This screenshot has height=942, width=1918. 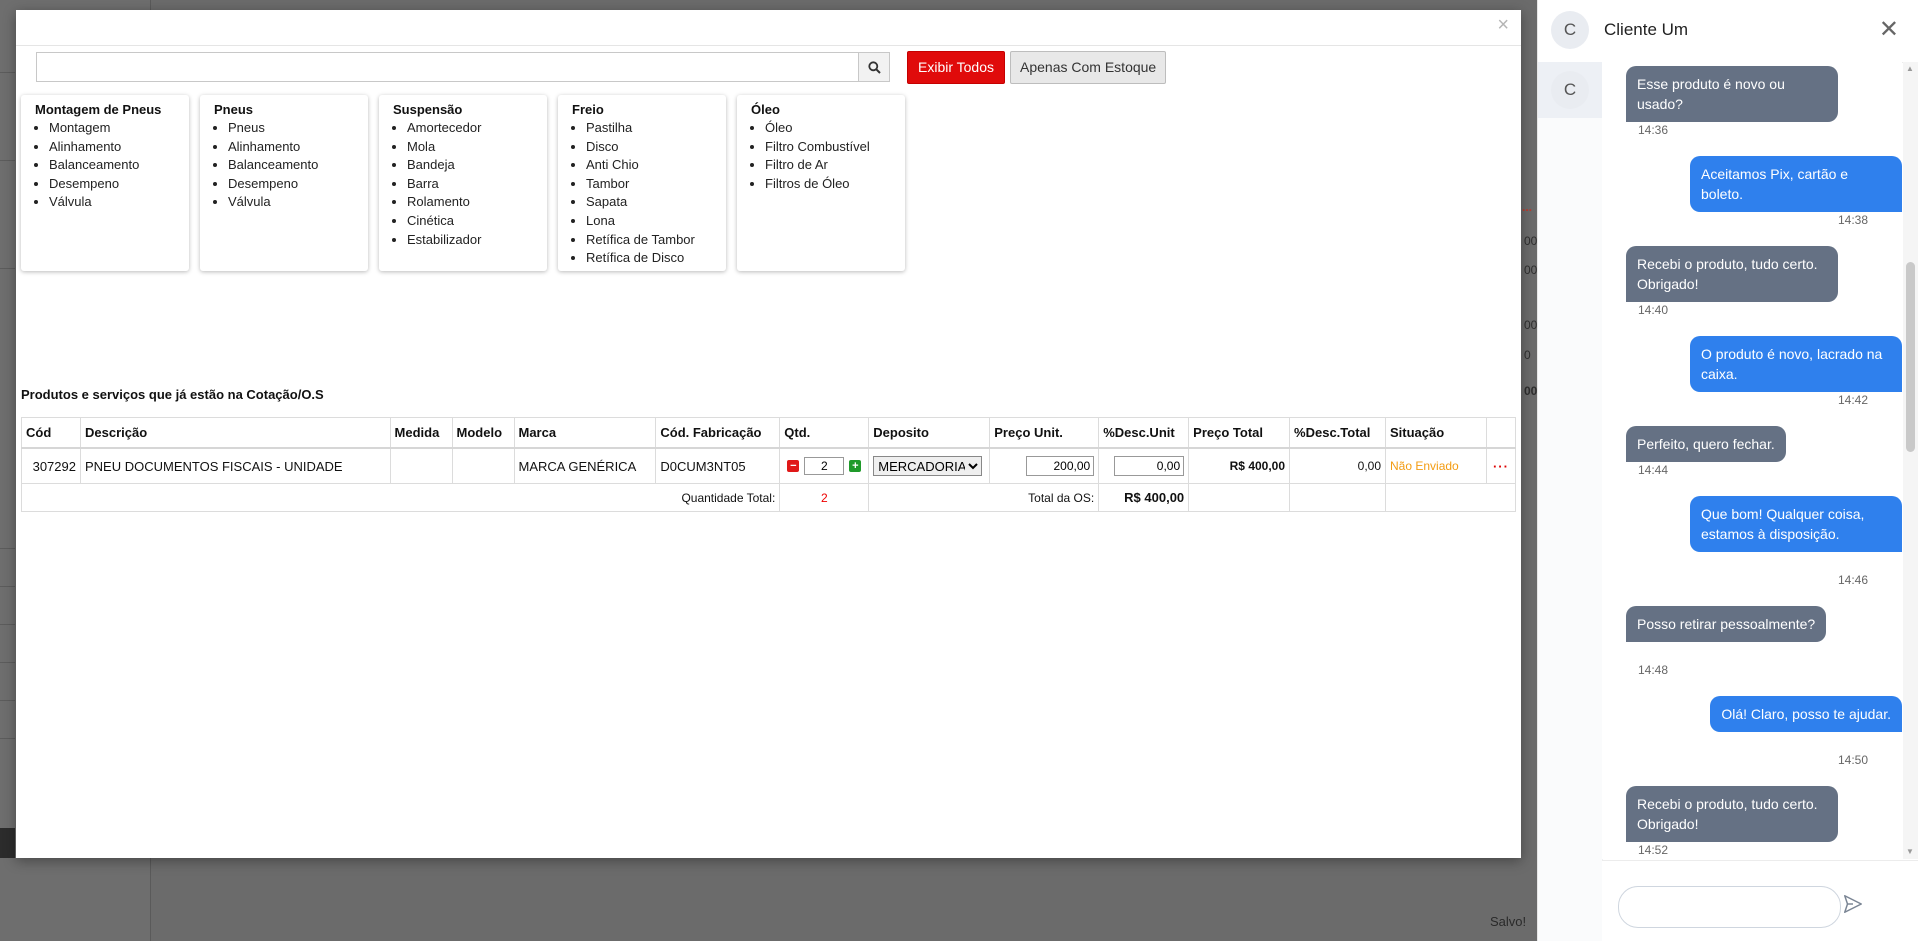 What do you see at coordinates (651, 202) in the screenshot?
I see `category-item: Sapata` at bounding box center [651, 202].